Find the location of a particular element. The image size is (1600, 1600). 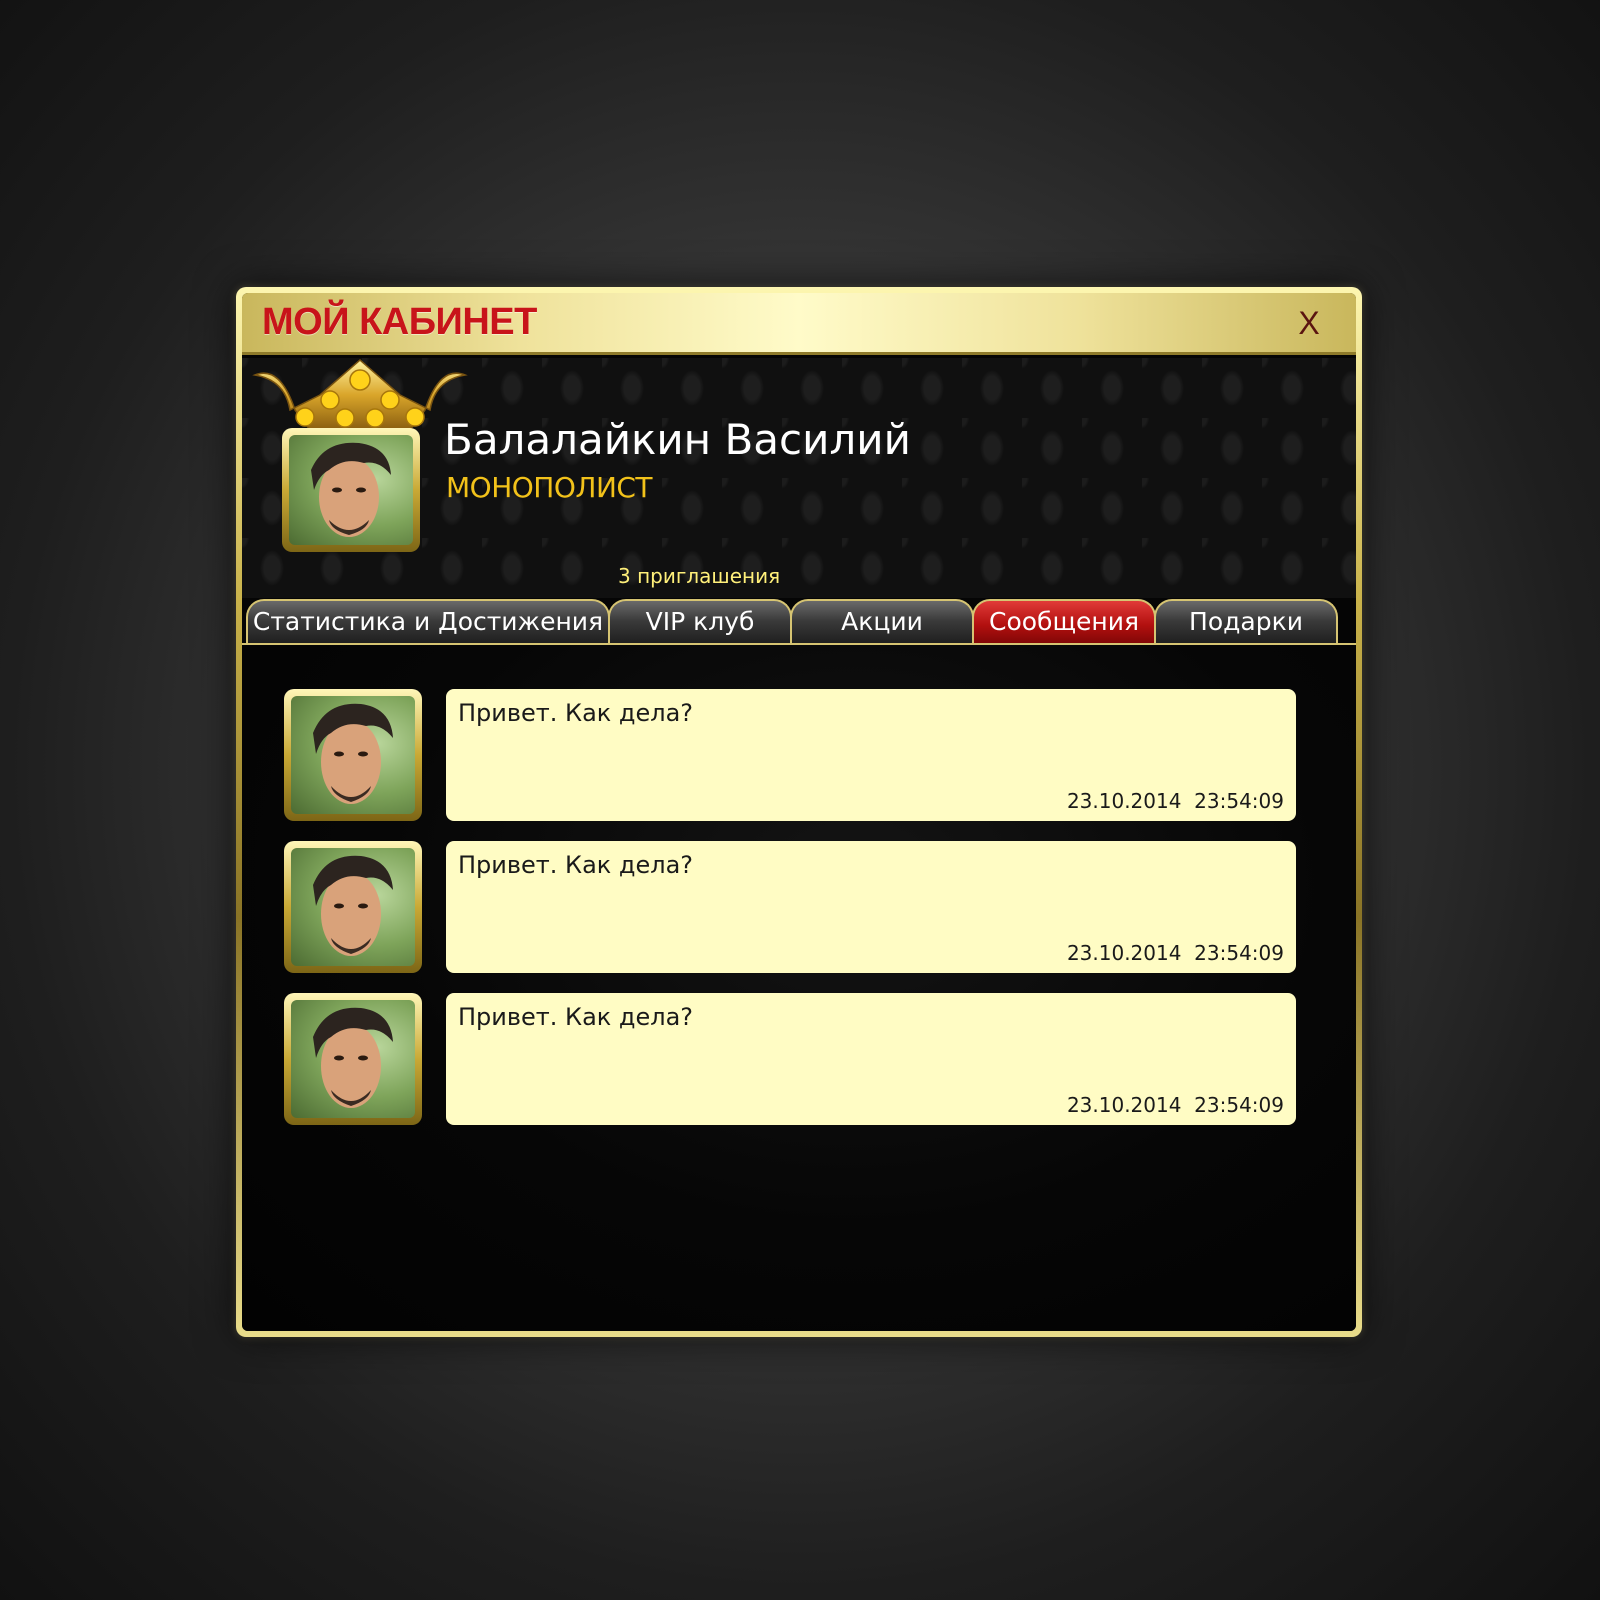

tab-messages: Сообщения is located at coordinates (1064, 622).